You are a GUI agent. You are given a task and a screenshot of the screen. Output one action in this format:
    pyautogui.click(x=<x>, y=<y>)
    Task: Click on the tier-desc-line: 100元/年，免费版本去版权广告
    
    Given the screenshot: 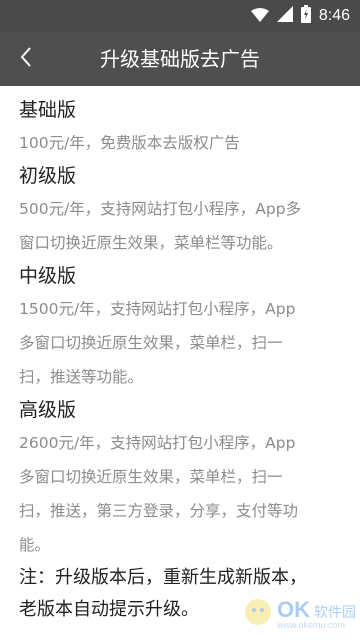 What is the action you would take?
    pyautogui.click(x=129, y=143)
    